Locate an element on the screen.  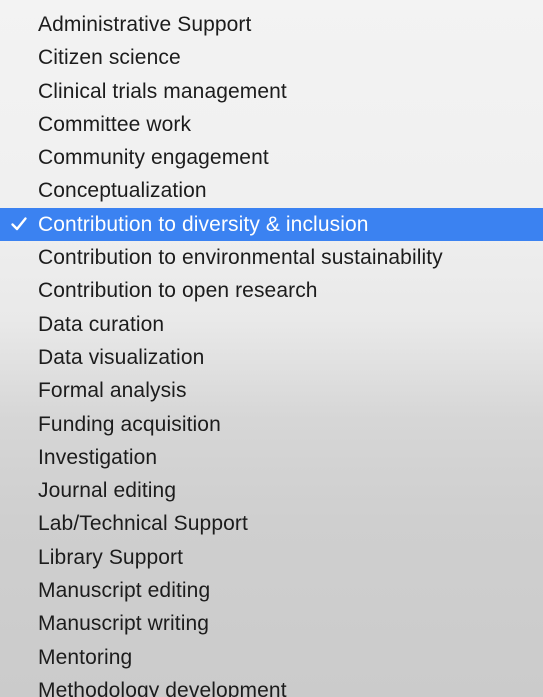
menu-item: Manuscript writing is located at coordinates (271, 623).